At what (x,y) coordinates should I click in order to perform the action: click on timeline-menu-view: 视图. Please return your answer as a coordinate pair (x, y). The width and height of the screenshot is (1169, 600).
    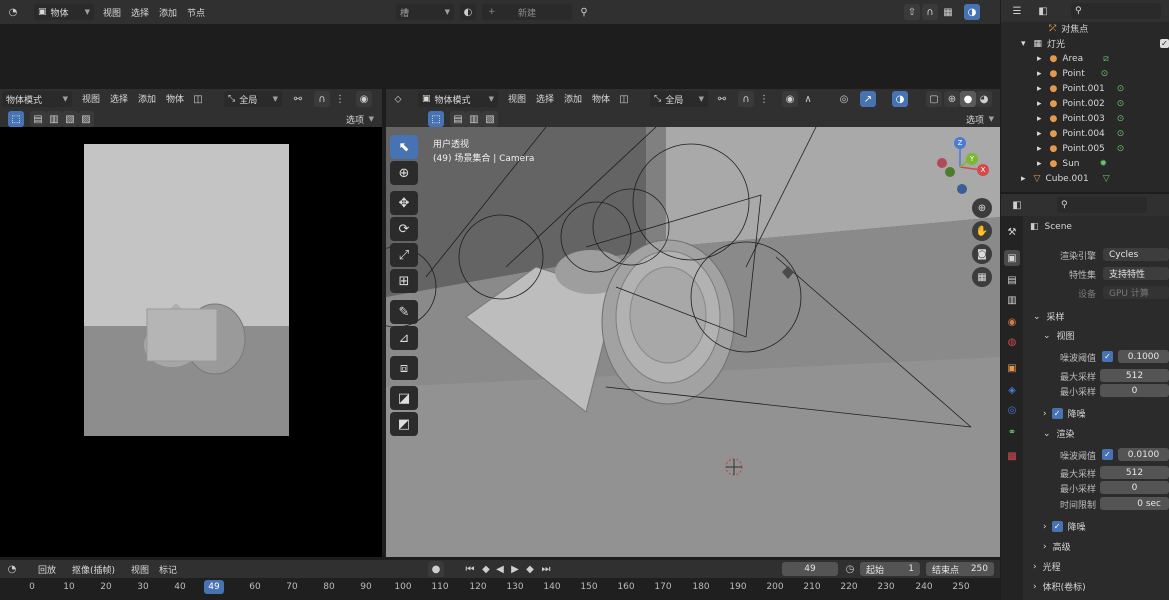
    Looking at the image, I should click on (140, 569).